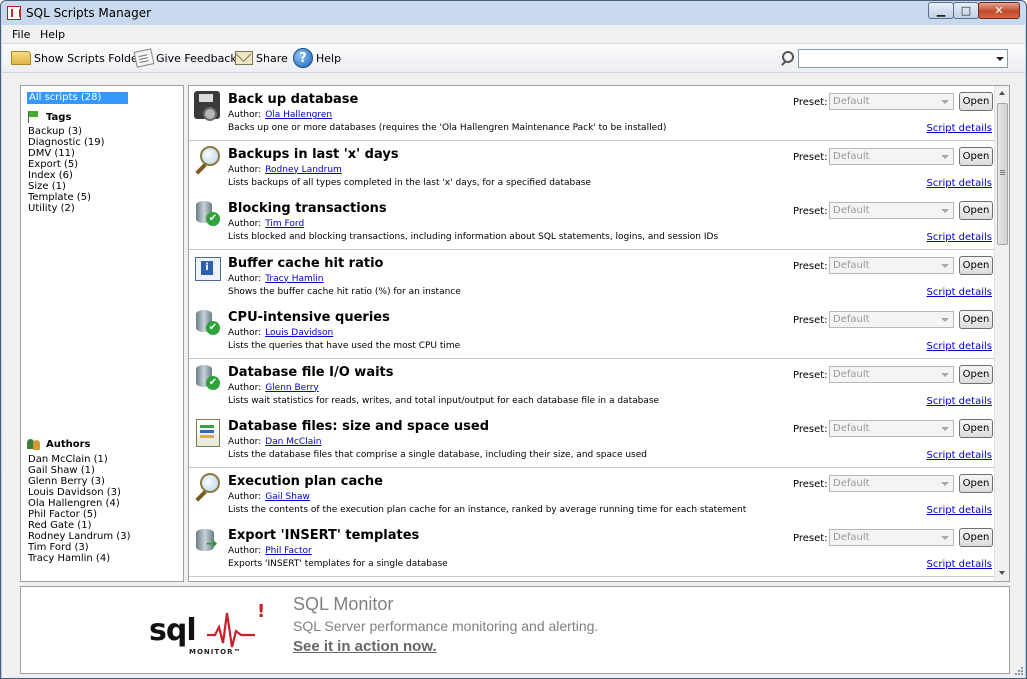 This screenshot has width=1027, height=679. What do you see at coordinates (79, 503) in the screenshot?
I see `author-item: Ola Hallengren (4)` at bounding box center [79, 503].